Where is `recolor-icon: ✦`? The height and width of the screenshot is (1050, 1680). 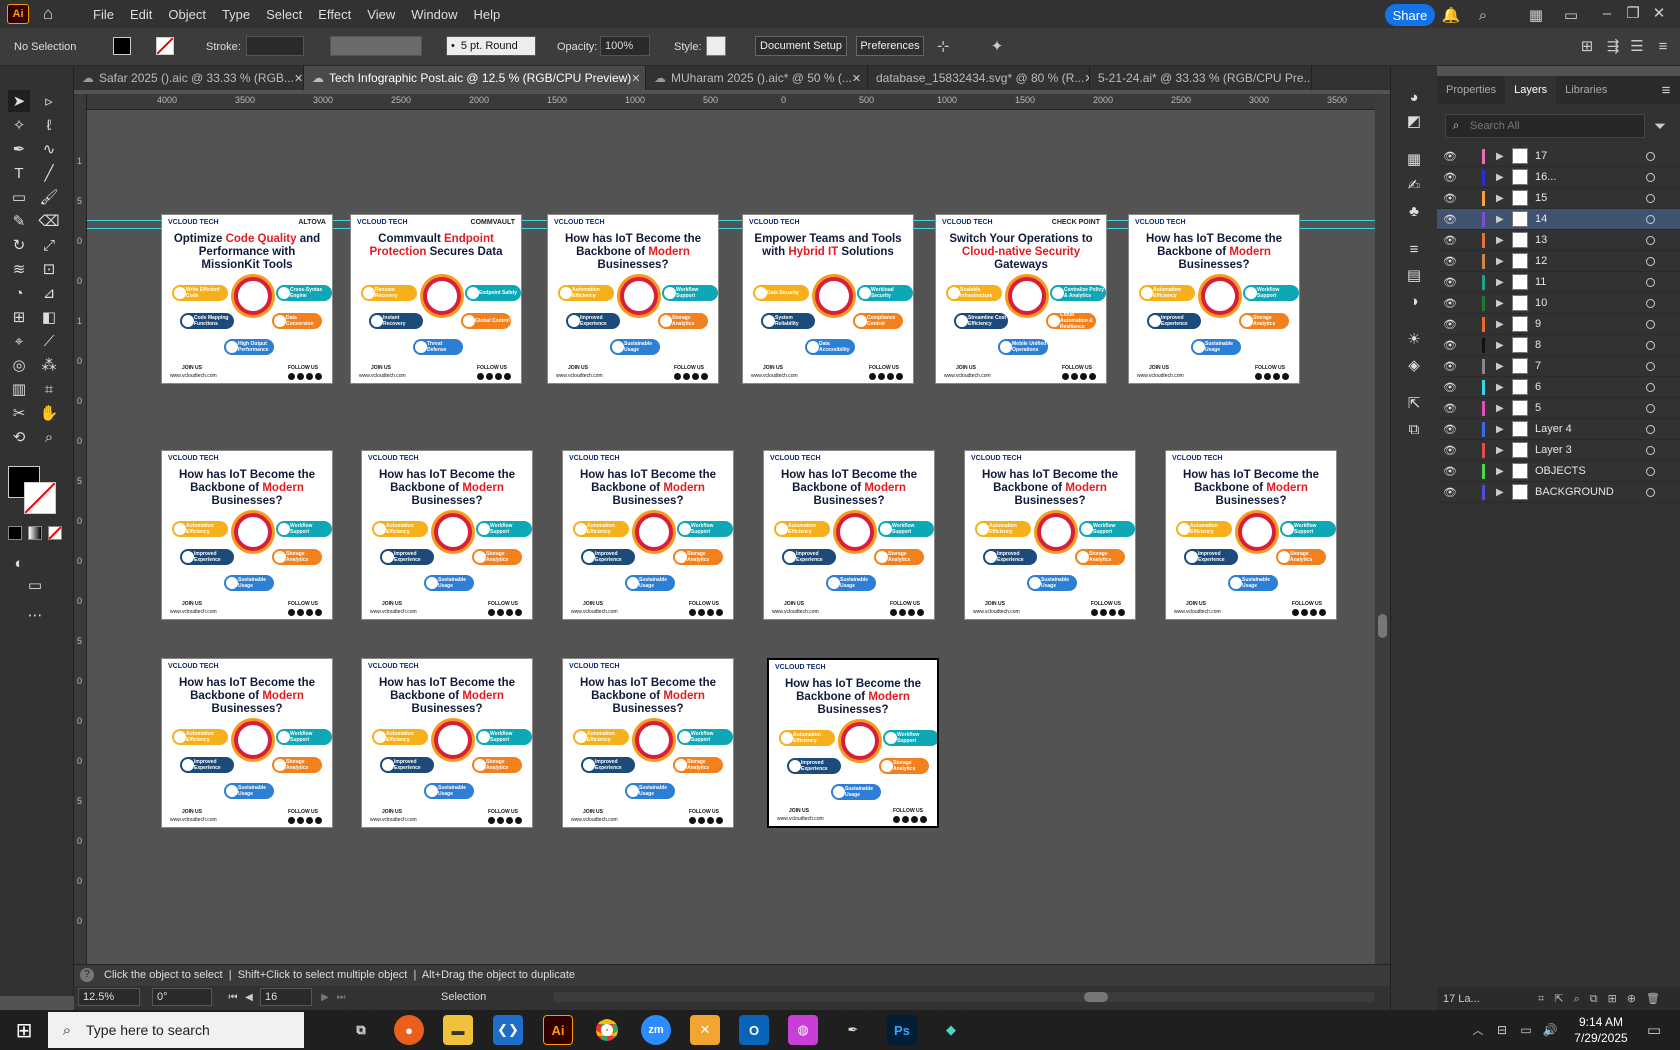
recolor-icon: ✦ is located at coordinates (997, 46).